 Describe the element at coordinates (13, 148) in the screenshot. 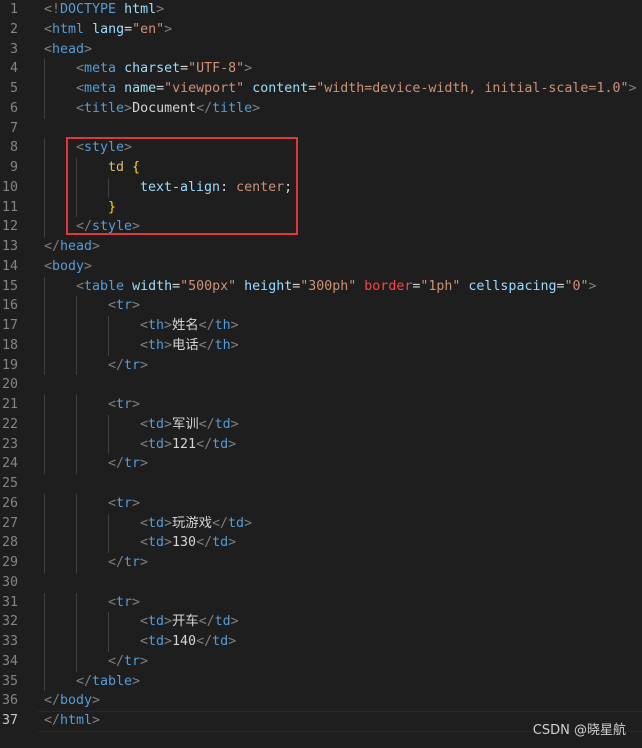

I see `line-number: 8` at that location.